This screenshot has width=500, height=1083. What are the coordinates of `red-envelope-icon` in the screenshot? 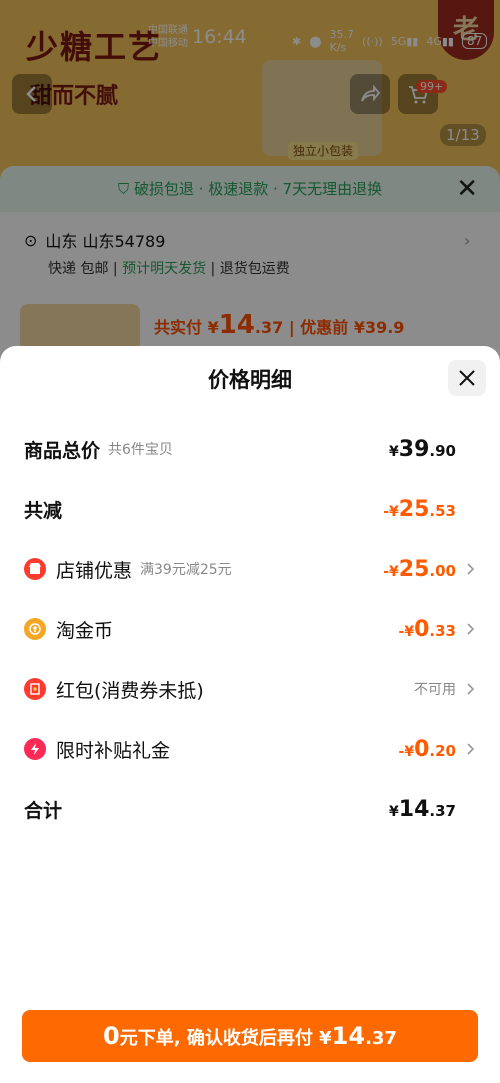 It's located at (35, 689).